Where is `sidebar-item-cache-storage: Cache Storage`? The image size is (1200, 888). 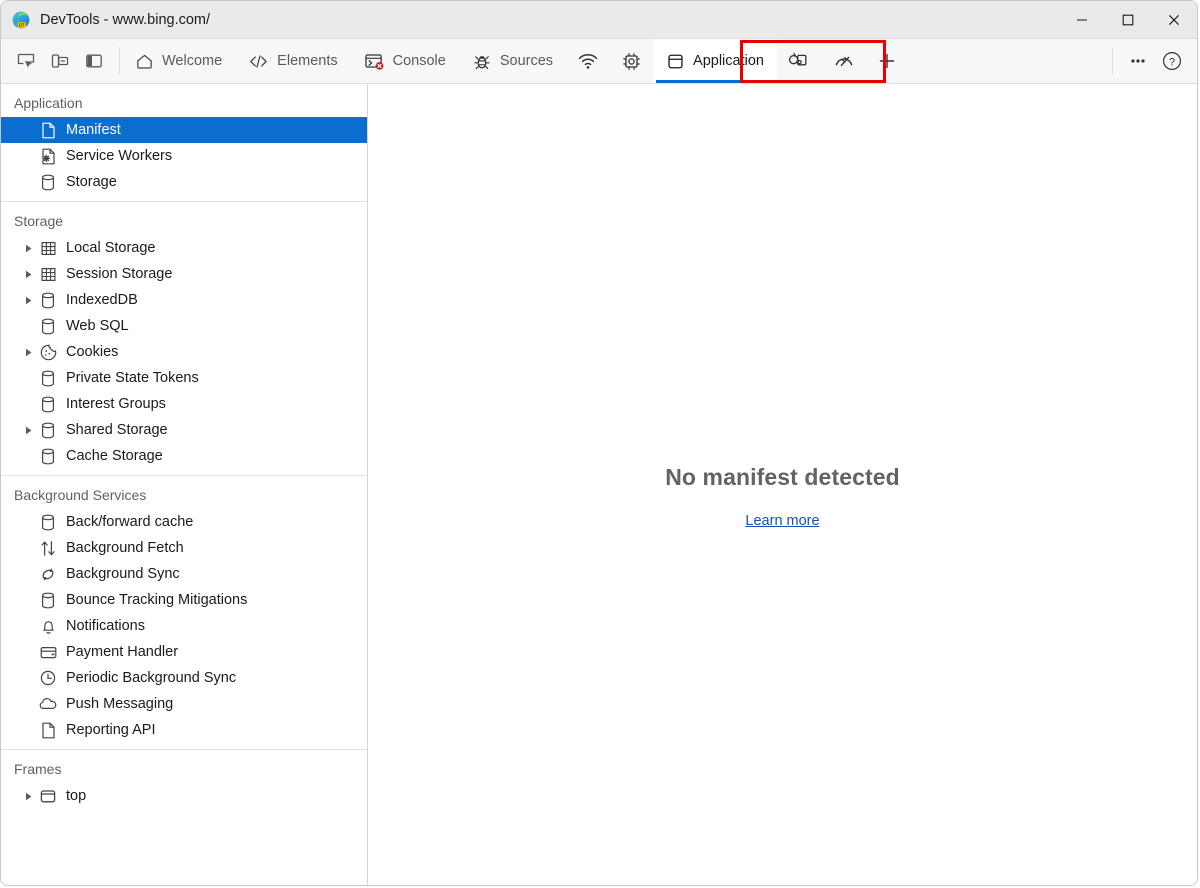
sidebar-item-cache-storage: Cache Storage is located at coordinates (184, 456).